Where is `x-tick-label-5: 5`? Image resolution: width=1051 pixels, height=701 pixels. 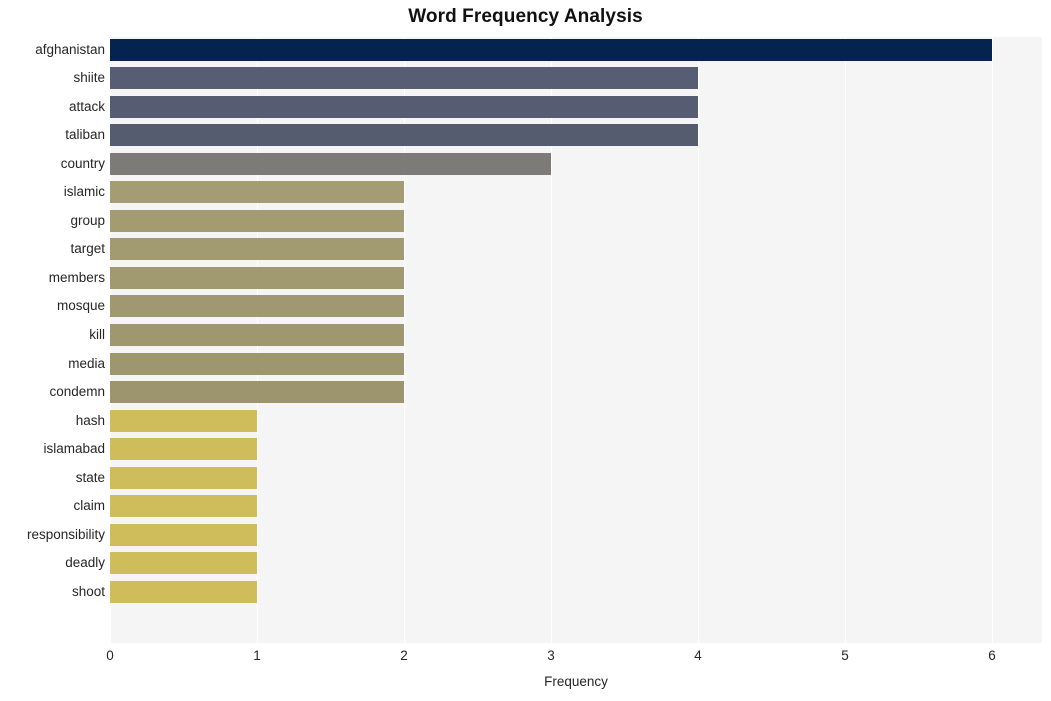 x-tick-label-5: 5 is located at coordinates (845, 655).